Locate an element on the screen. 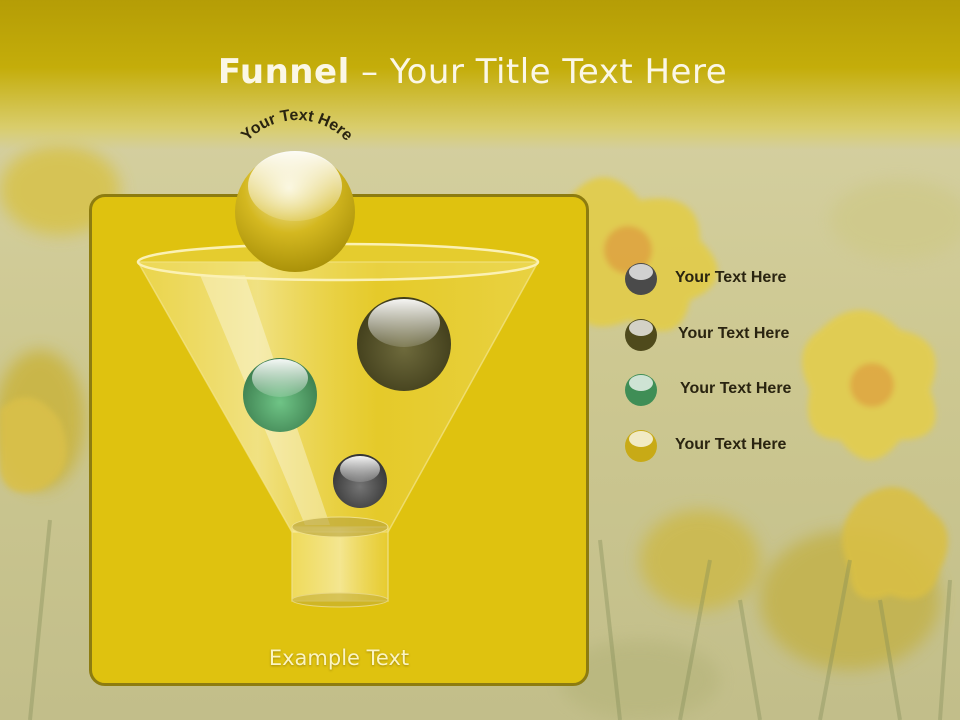 This screenshot has width=960, height=720. legend-item-4: Your Text Here is located at coordinates (724, 446).